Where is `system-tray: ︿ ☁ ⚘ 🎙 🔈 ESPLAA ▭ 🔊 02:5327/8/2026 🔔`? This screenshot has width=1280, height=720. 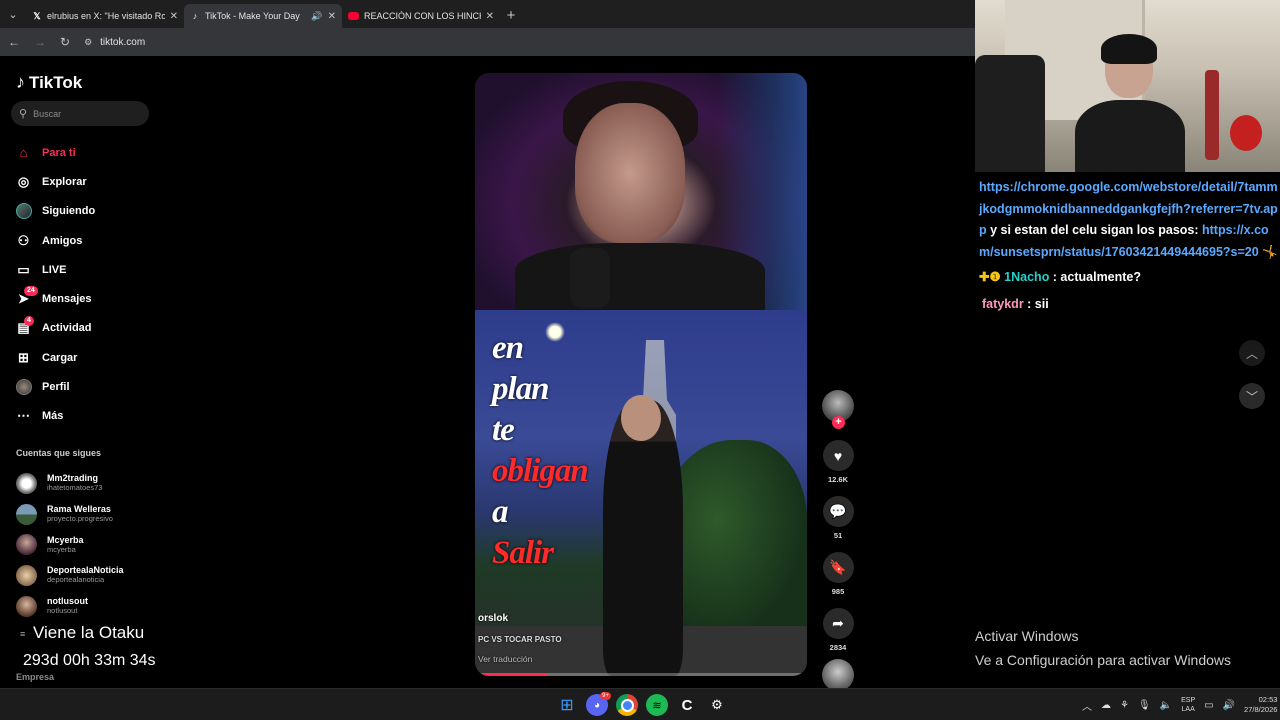 system-tray: ︿ ☁ ⚘ 🎙 🔈 ESPLAA ▭ 🔊 02:5327/8/2026 🔔 is located at coordinates (1181, 704).